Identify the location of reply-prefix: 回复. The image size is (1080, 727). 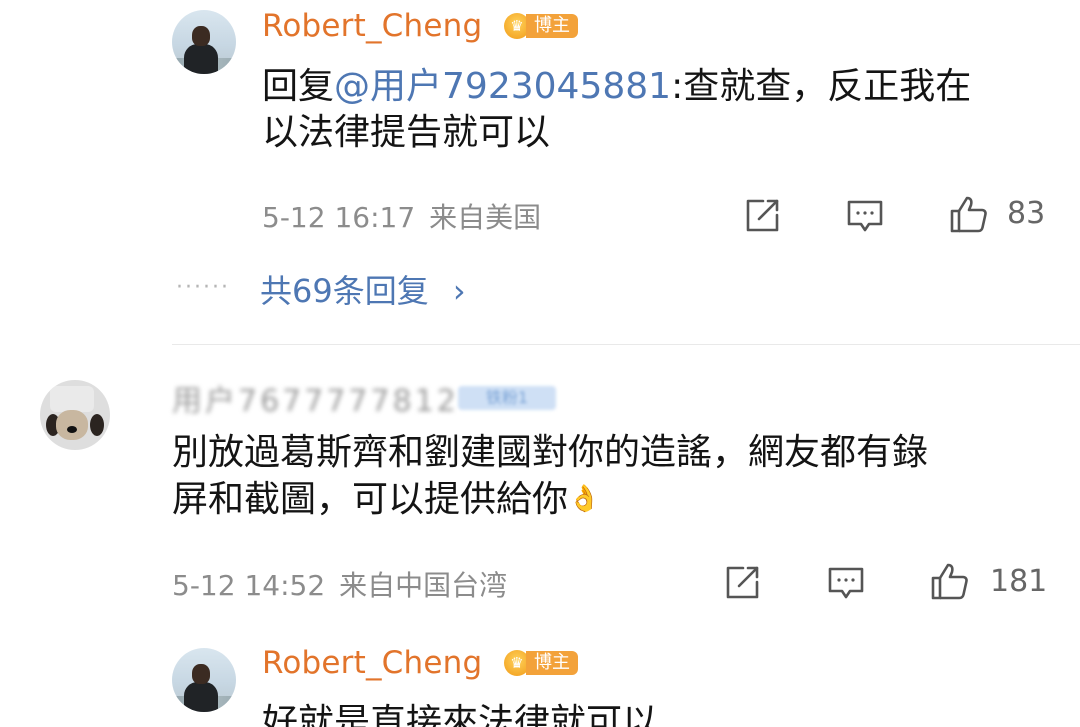
(298, 86).